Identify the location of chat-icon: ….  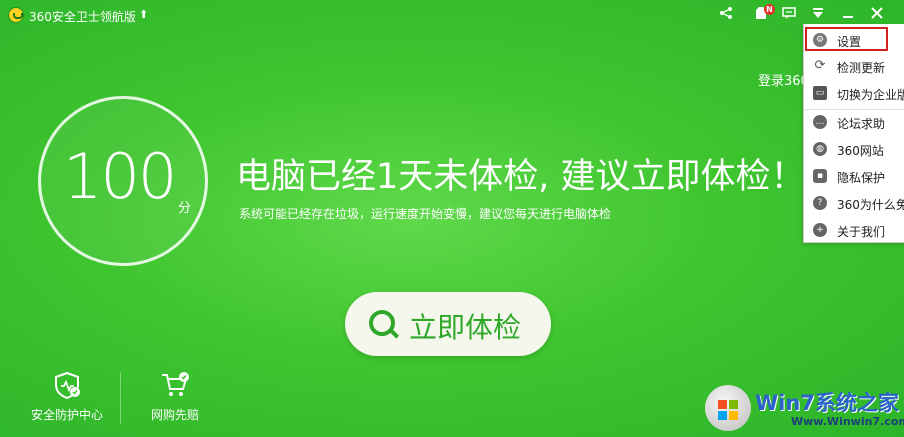
(820, 122).